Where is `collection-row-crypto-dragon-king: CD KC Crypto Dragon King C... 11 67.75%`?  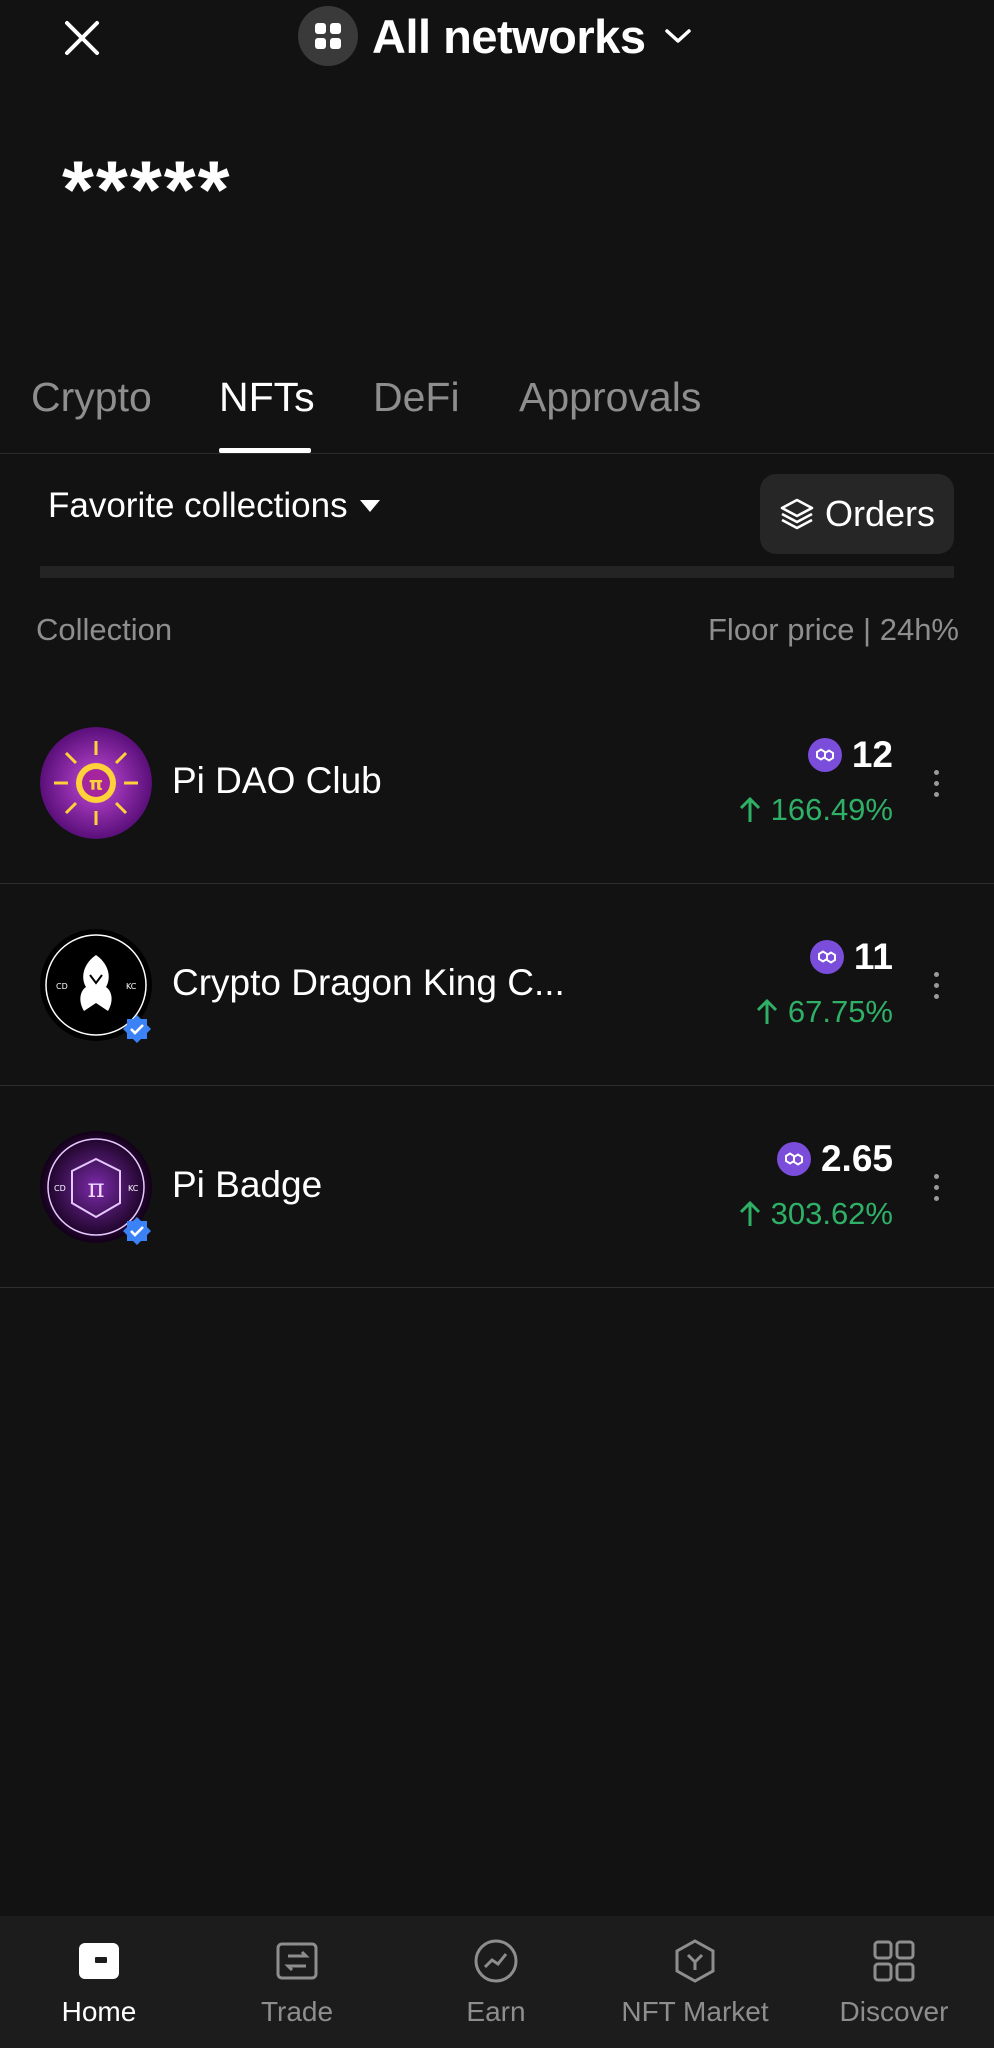
collection-row-crypto-dragon-king: CD KC Crypto Dragon King C... 11 67.75% is located at coordinates (497, 985).